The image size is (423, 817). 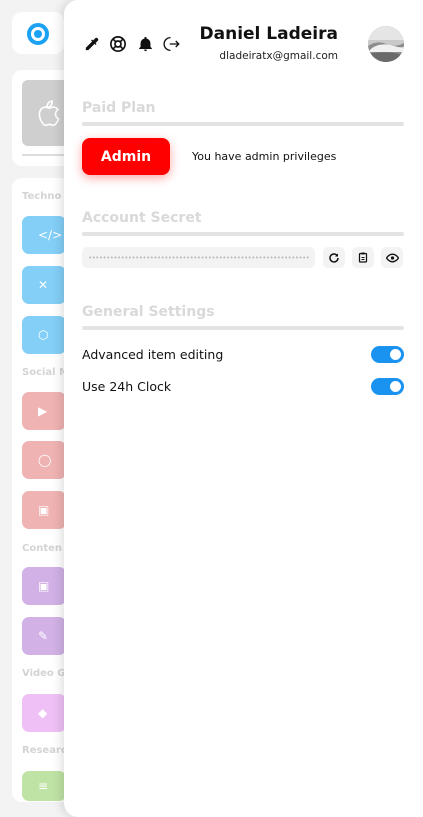 I want to click on admin-note: You have admin privileges, so click(x=264, y=156).